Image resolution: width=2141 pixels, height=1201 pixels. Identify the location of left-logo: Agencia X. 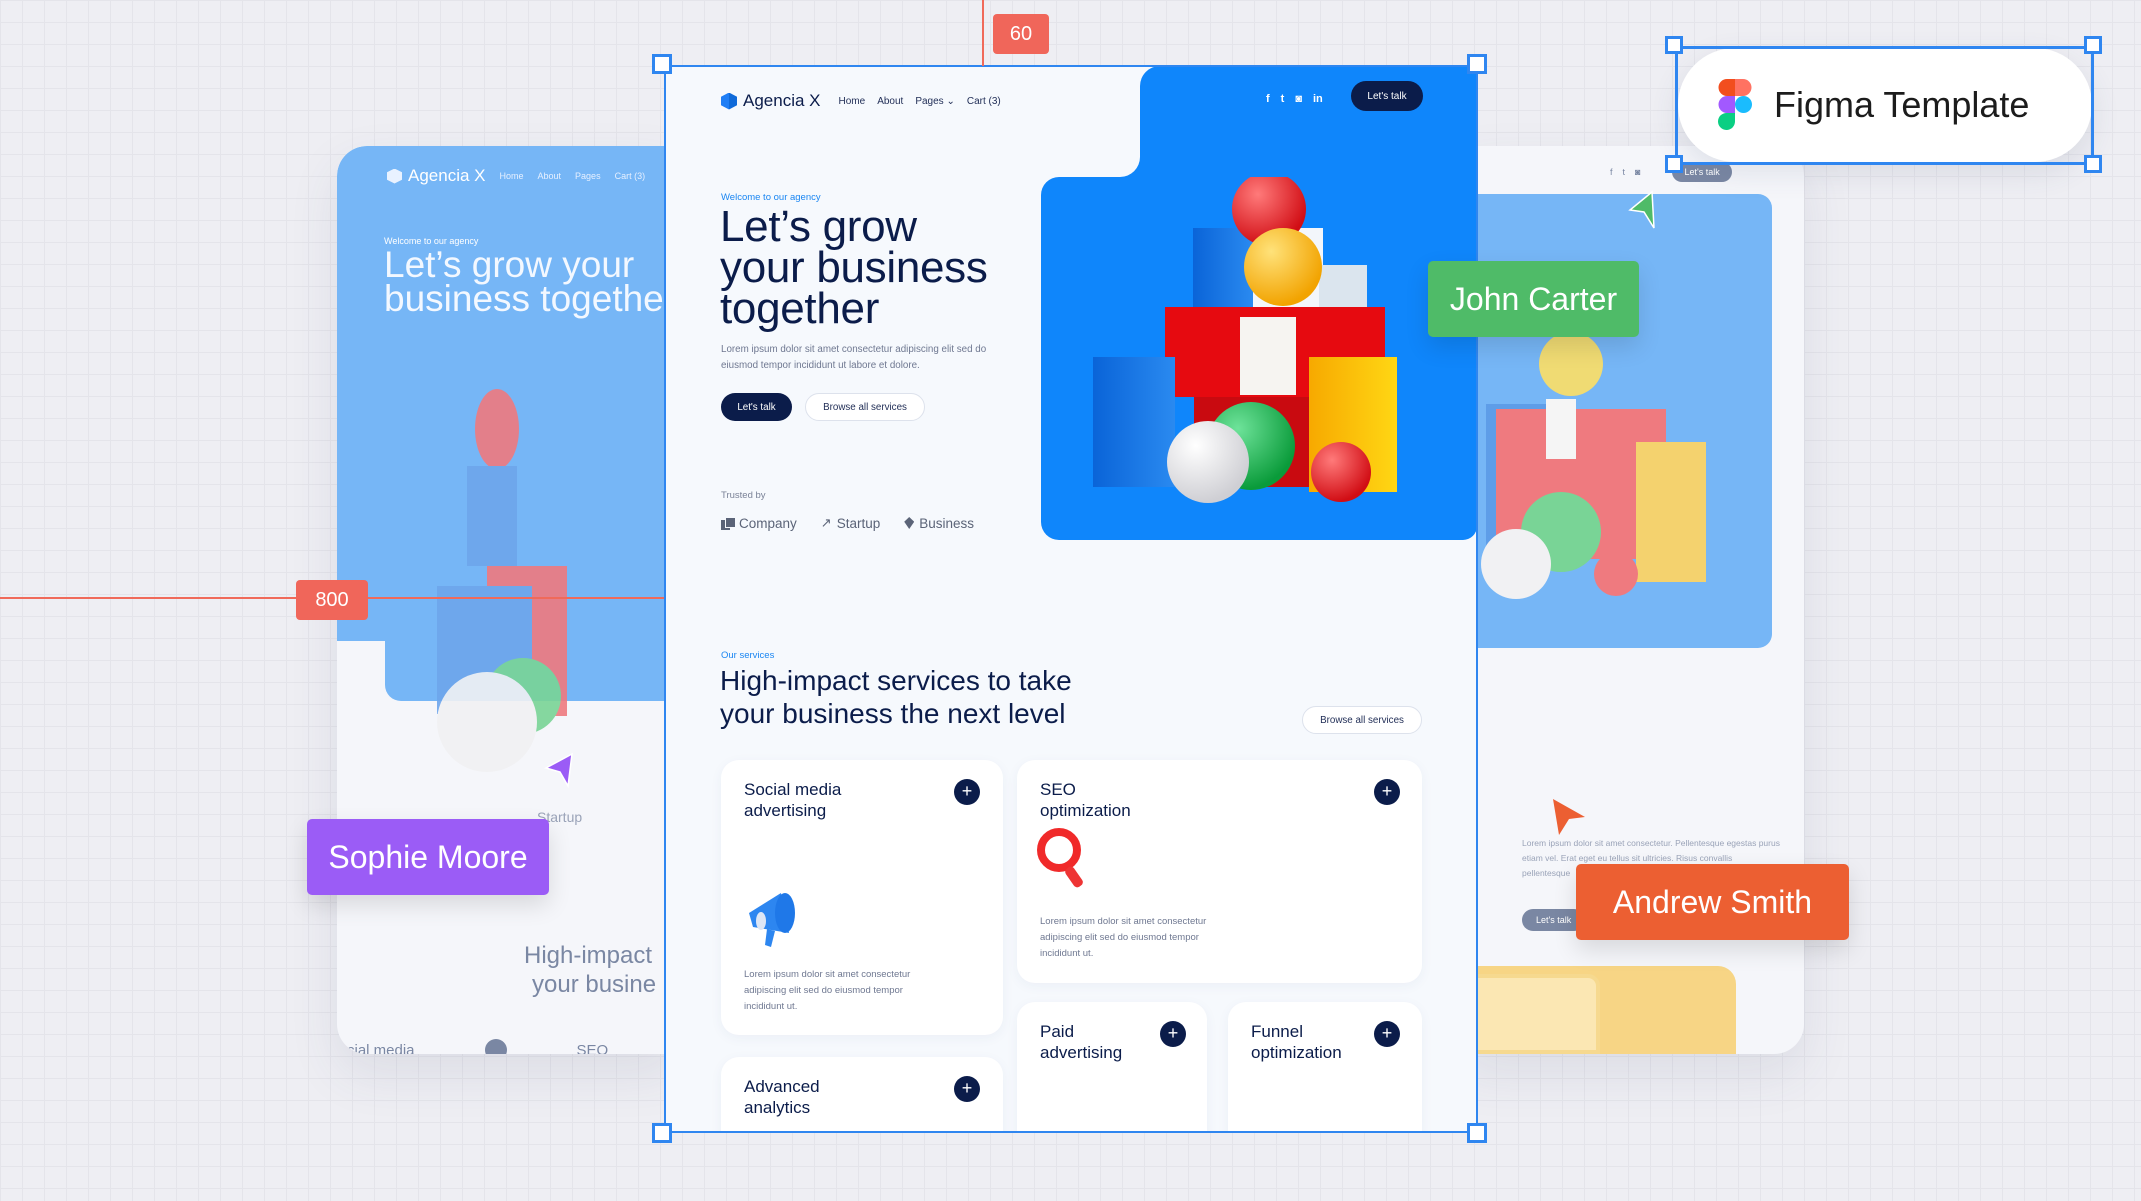
(436, 176).